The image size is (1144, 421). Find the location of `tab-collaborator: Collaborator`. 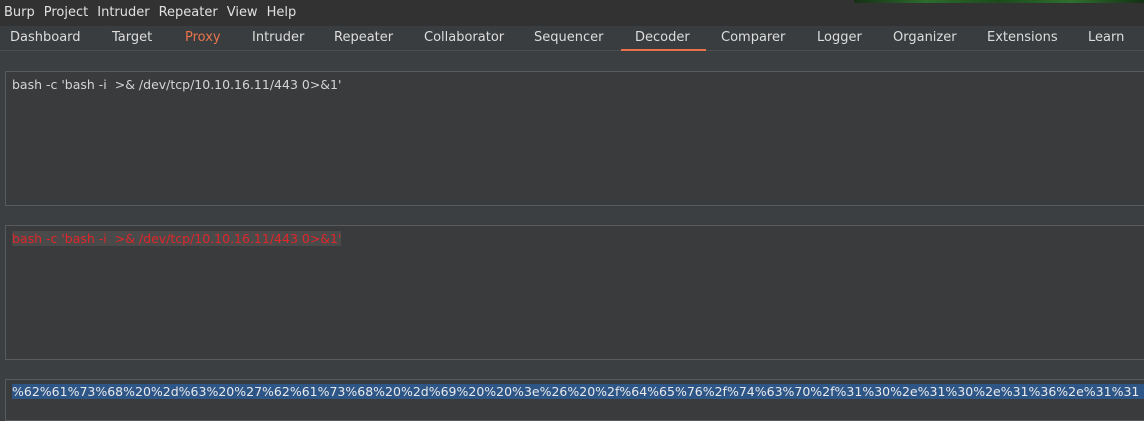

tab-collaborator: Collaborator is located at coordinates (464, 38).